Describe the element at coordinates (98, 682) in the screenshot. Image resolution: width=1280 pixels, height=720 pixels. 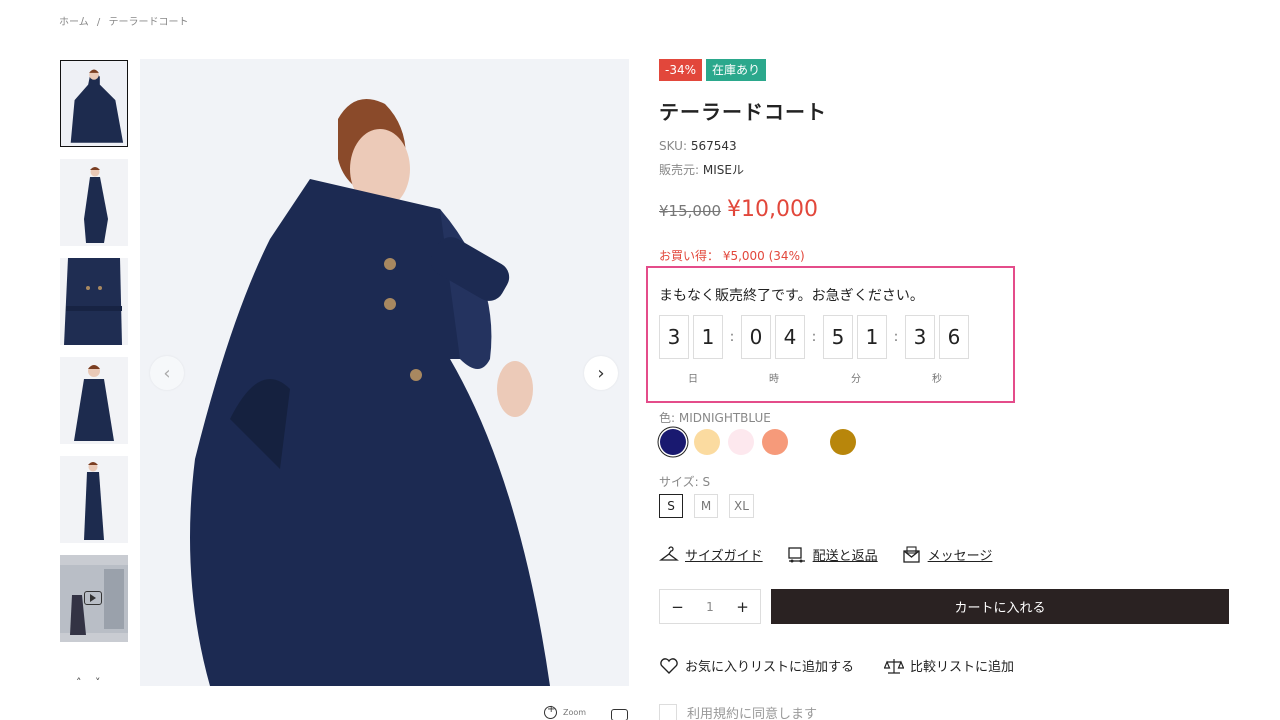
I see `thumb-down-icon: ˅` at that location.